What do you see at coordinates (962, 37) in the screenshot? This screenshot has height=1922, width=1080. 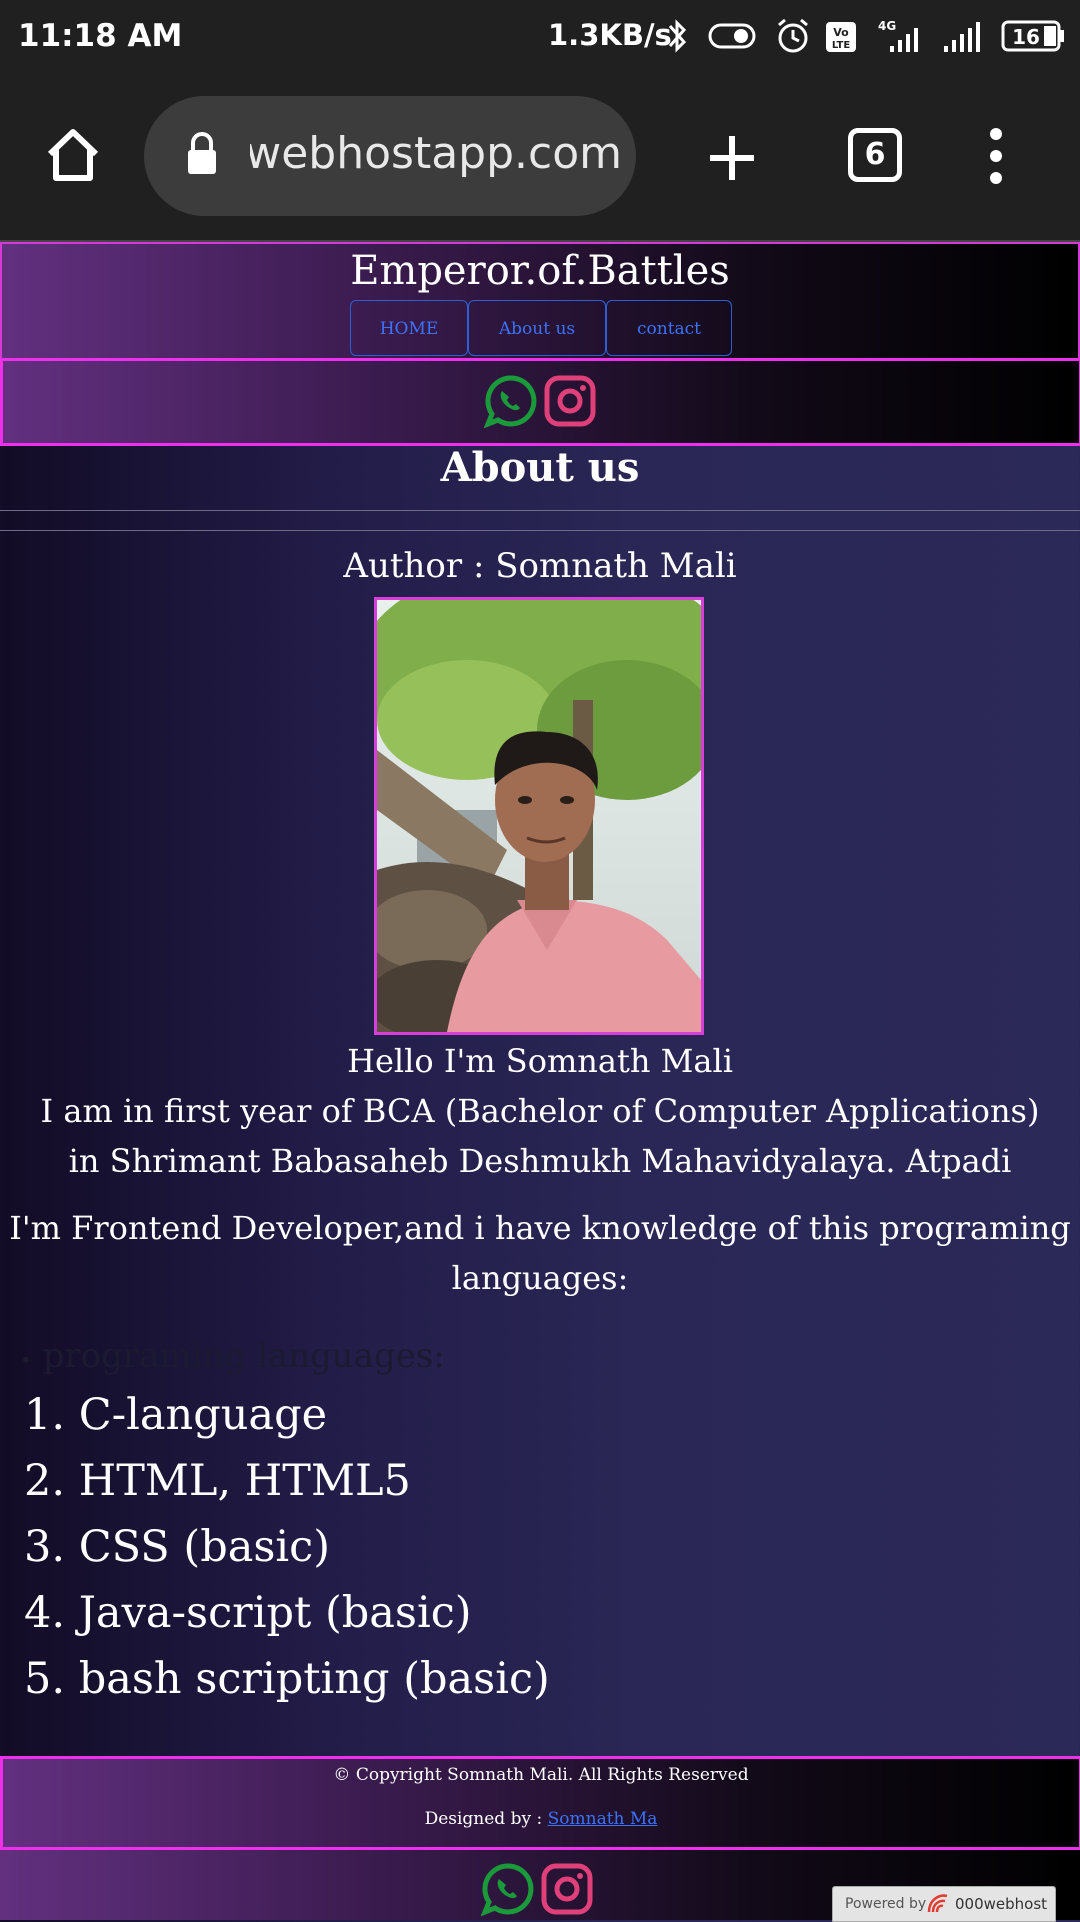 I see `signal-icon` at bounding box center [962, 37].